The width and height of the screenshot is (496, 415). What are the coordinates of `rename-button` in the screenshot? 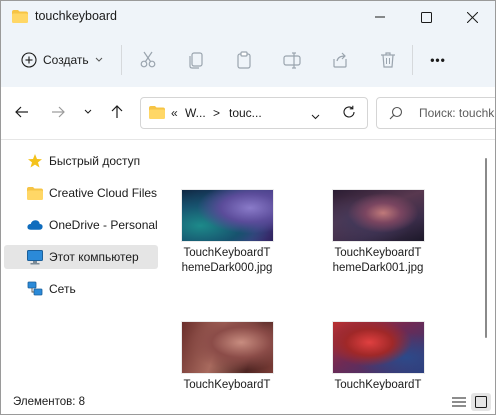 It's located at (292, 60).